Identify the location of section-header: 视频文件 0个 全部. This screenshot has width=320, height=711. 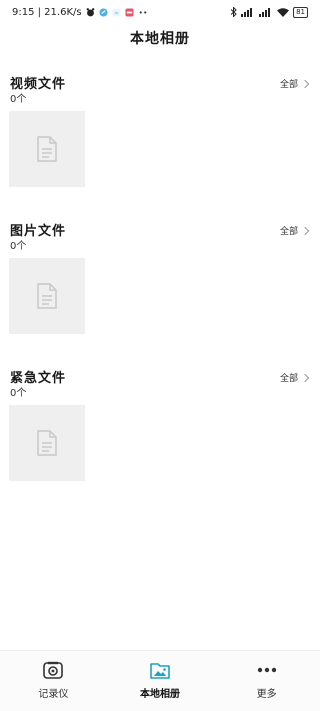
(160, 89).